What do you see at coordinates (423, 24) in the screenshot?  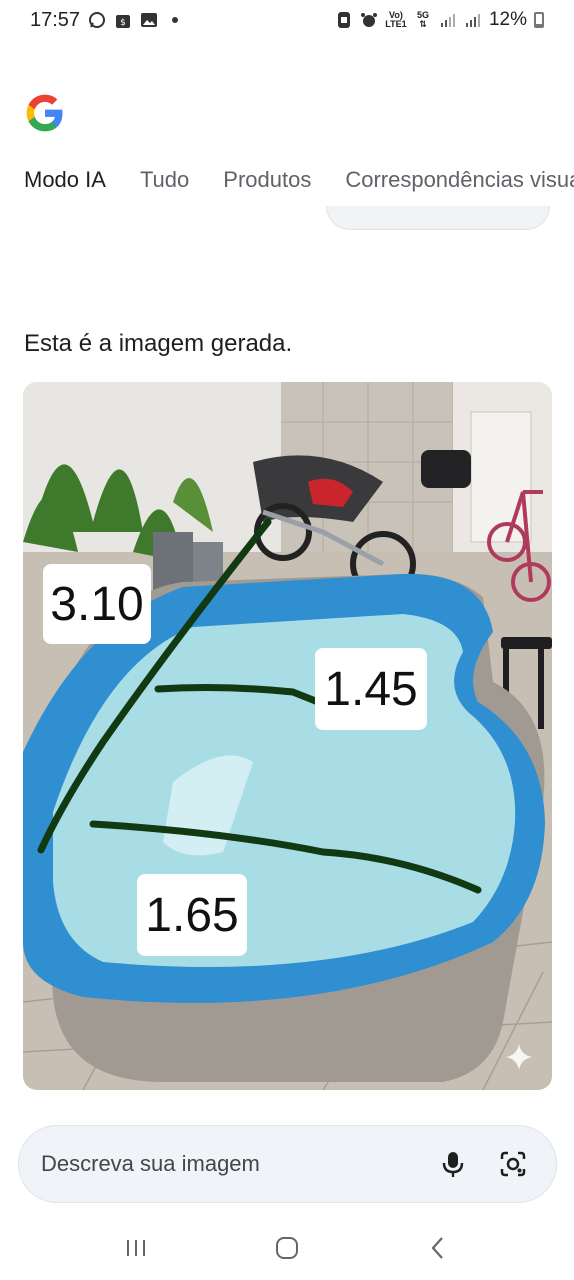 I see `5g-bottom: ⇅` at bounding box center [423, 24].